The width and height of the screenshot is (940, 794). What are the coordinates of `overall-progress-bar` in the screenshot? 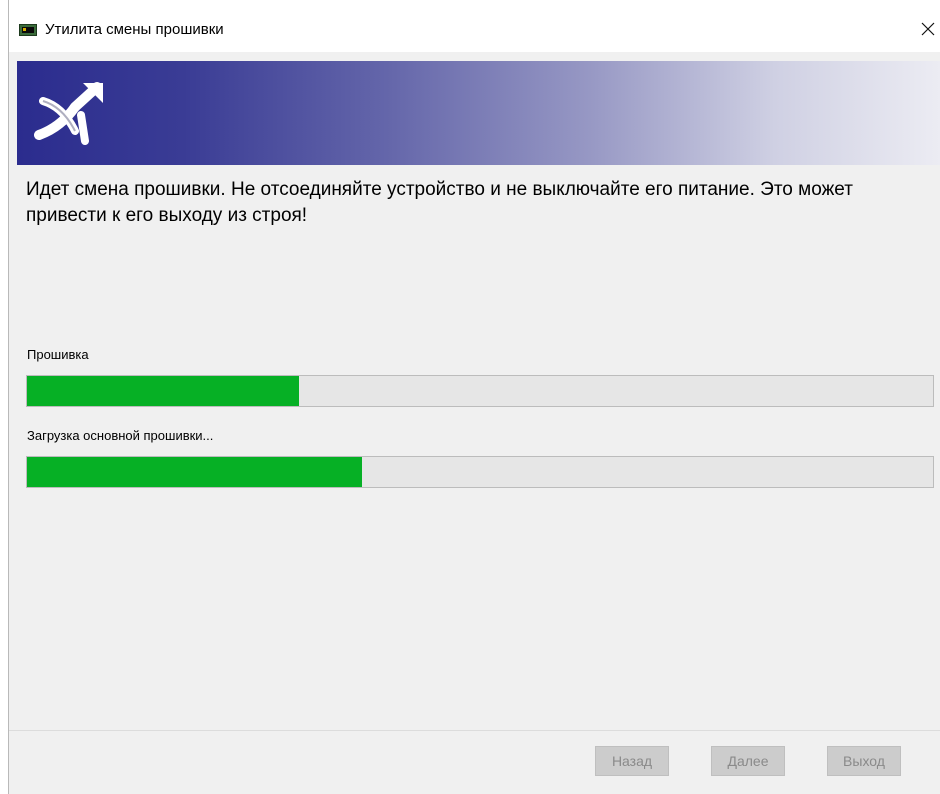 It's located at (480, 391).